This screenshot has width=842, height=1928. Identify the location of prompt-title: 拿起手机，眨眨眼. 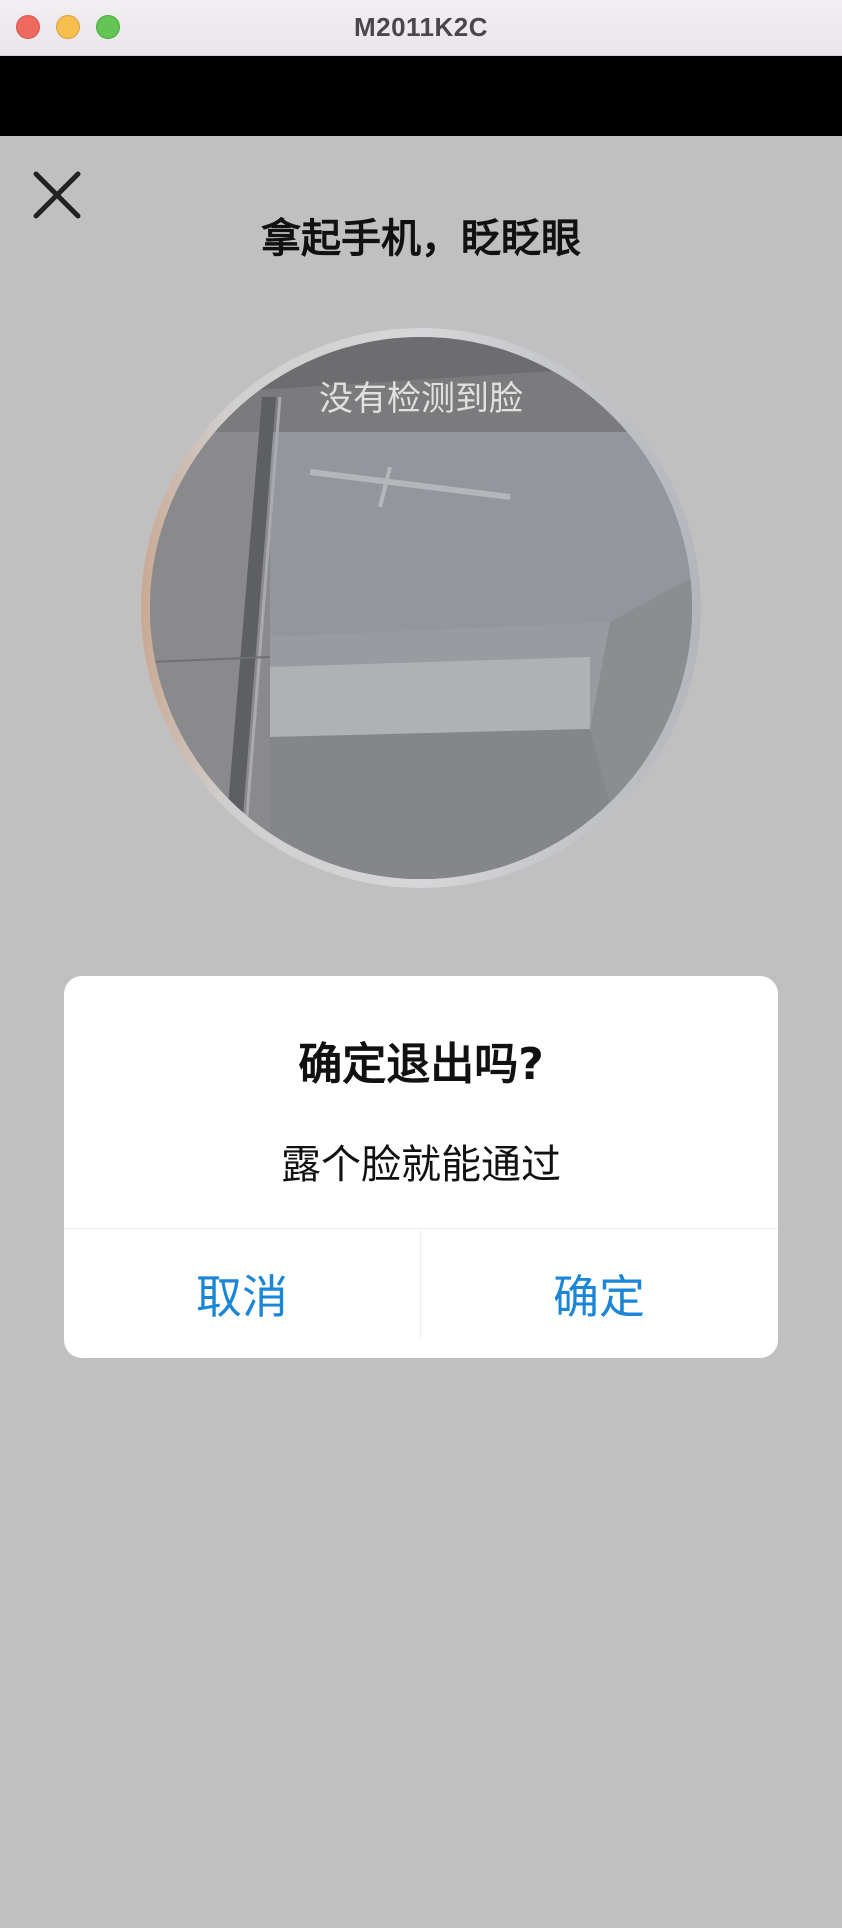
(421, 239).